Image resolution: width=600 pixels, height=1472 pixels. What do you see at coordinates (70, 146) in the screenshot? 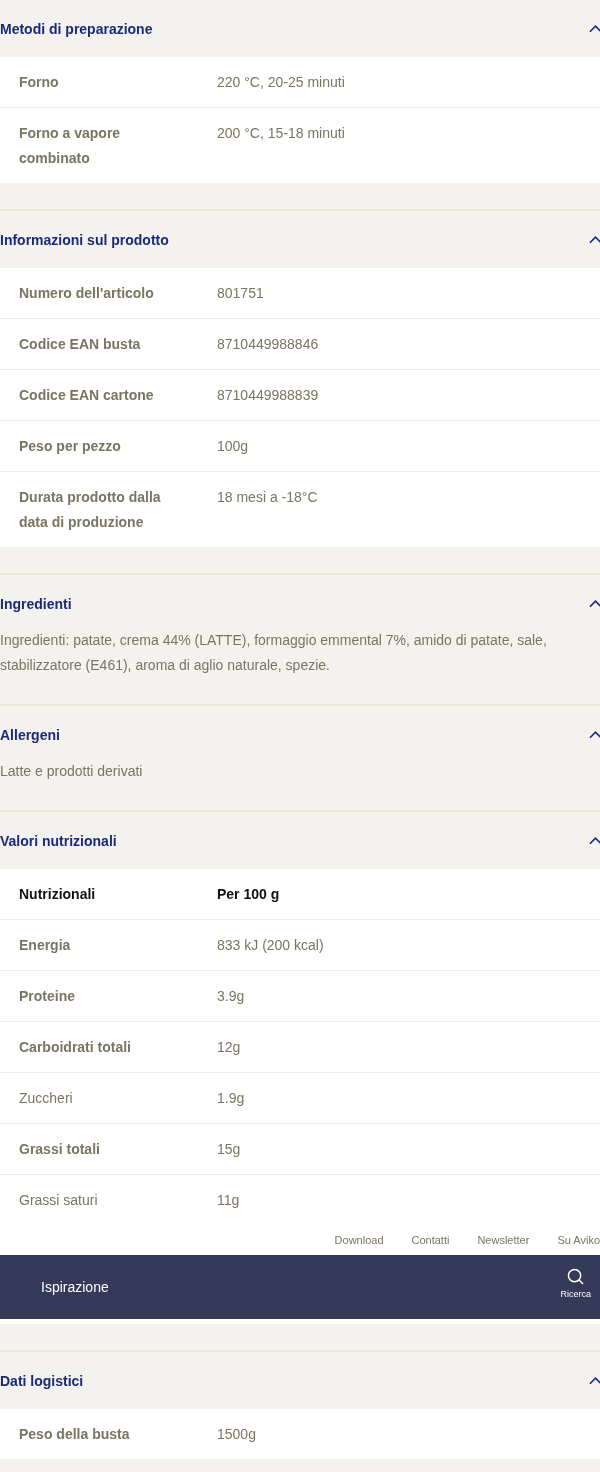
I see `table-cell-text: Forno a vapore combinato` at bounding box center [70, 146].